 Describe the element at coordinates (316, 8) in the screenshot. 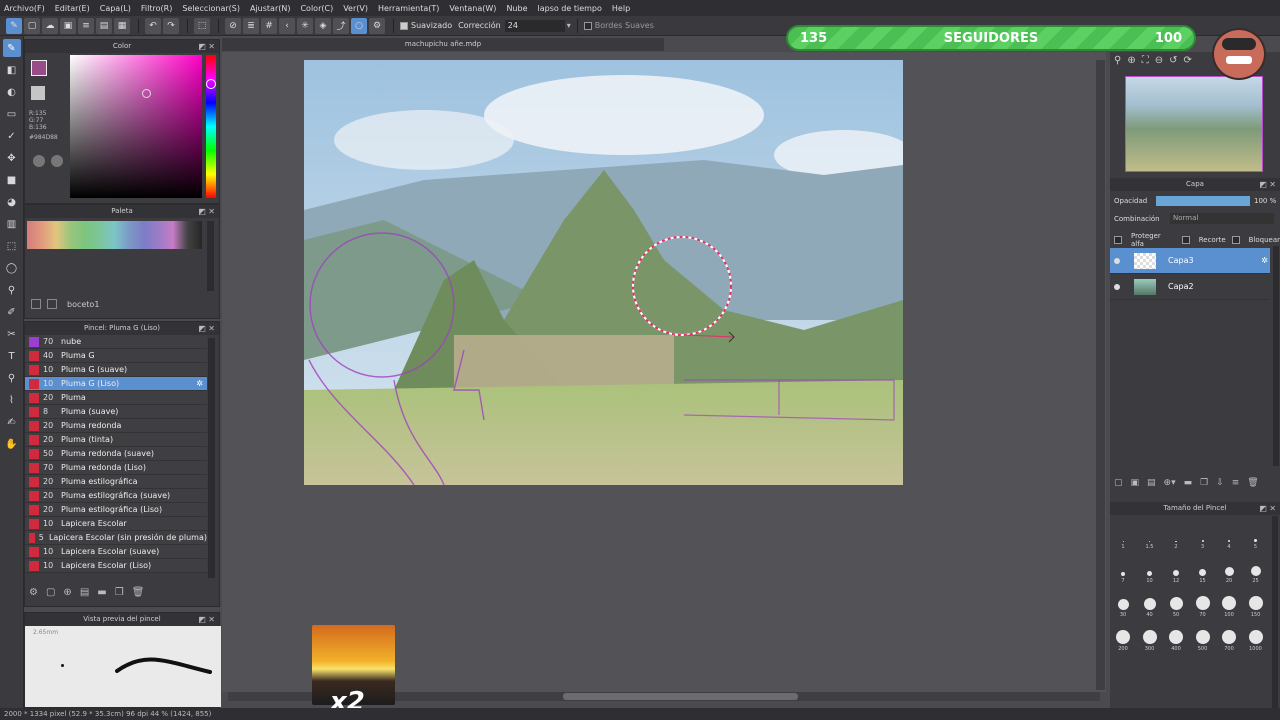

I see `menu-item: Color(C)` at that location.